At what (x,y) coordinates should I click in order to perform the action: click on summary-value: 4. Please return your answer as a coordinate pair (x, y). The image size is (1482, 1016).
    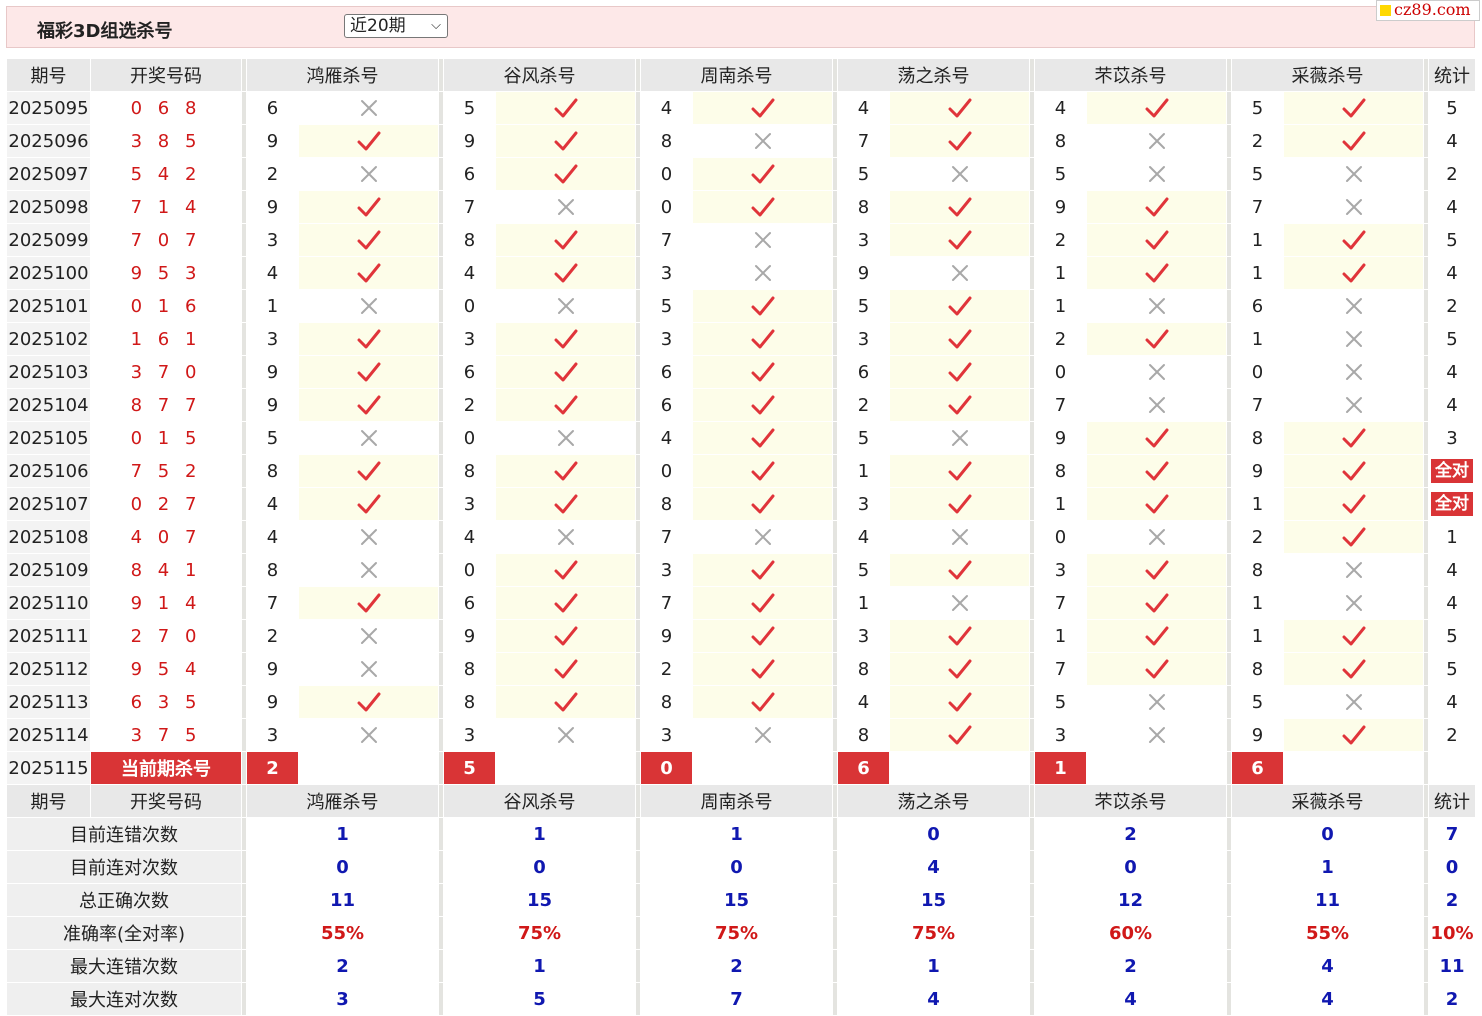
    Looking at the image, I should click on (933, 999).